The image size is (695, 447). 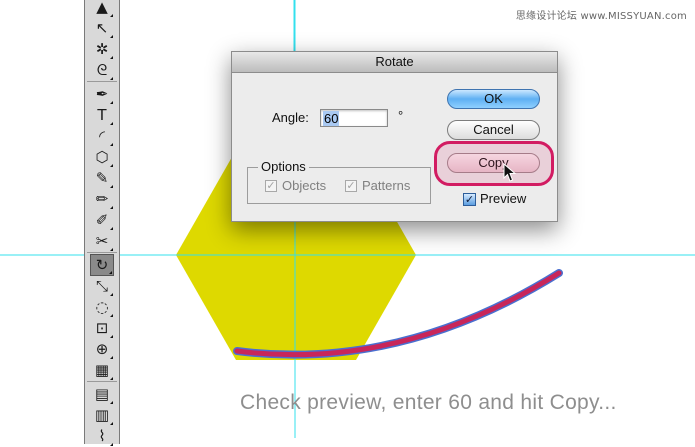 What do you see at coordinates (102, 394) in the screenshot?
I see `graph-tool-icon: ▤` at bounding box center [102, 394].